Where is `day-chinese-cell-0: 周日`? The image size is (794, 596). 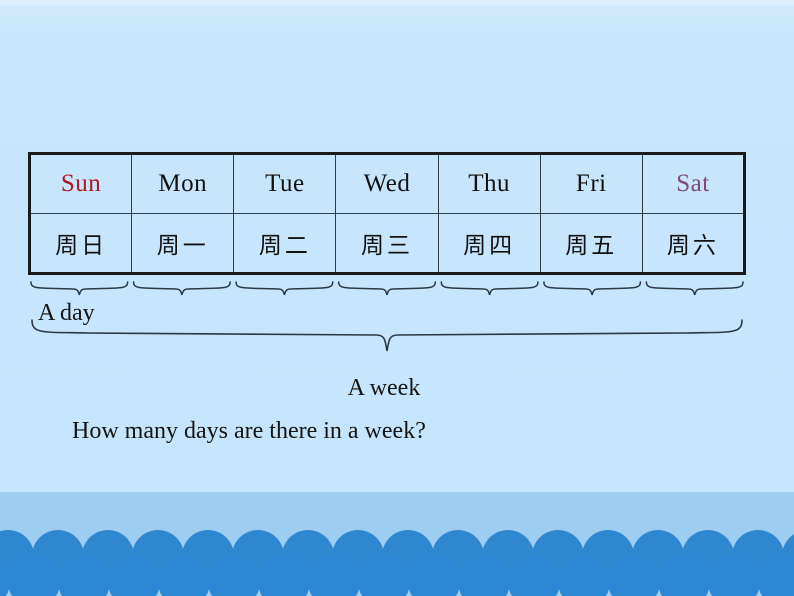
day-chinese-cell-0: 周日 is located at coordinates (80, 243).